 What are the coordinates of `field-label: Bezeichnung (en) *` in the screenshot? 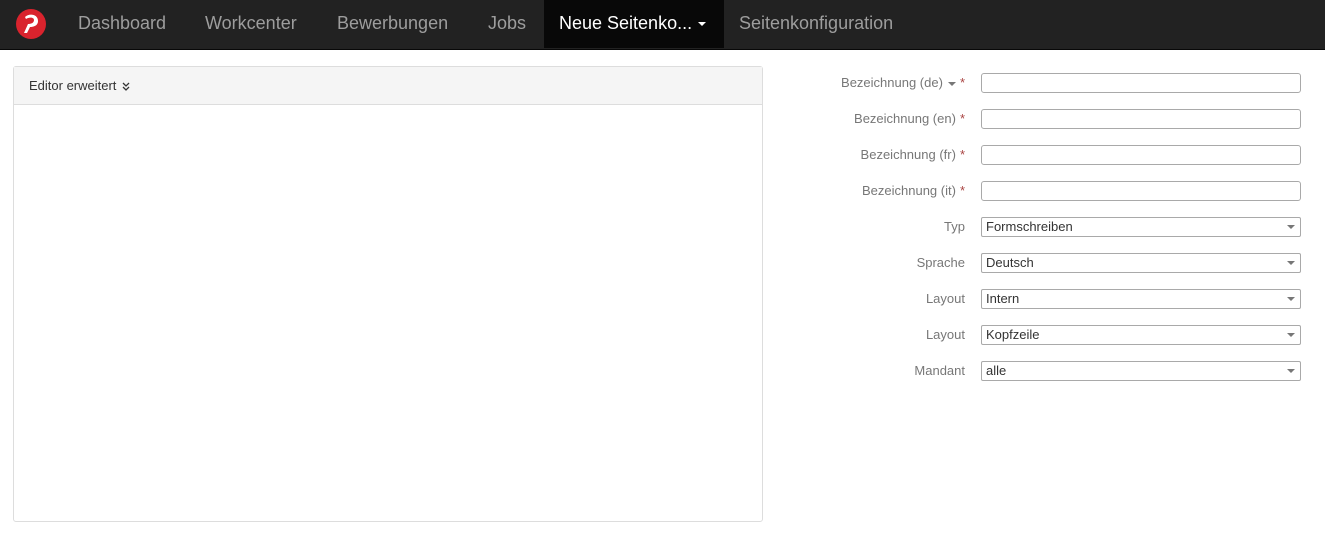 It's located at (909, 120).